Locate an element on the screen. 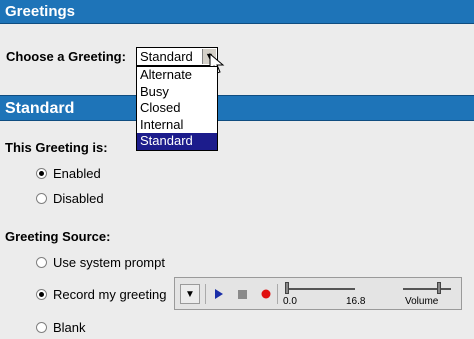 The image size is (474, 339). volume-label: Volume is located at coordinates (422, 301).